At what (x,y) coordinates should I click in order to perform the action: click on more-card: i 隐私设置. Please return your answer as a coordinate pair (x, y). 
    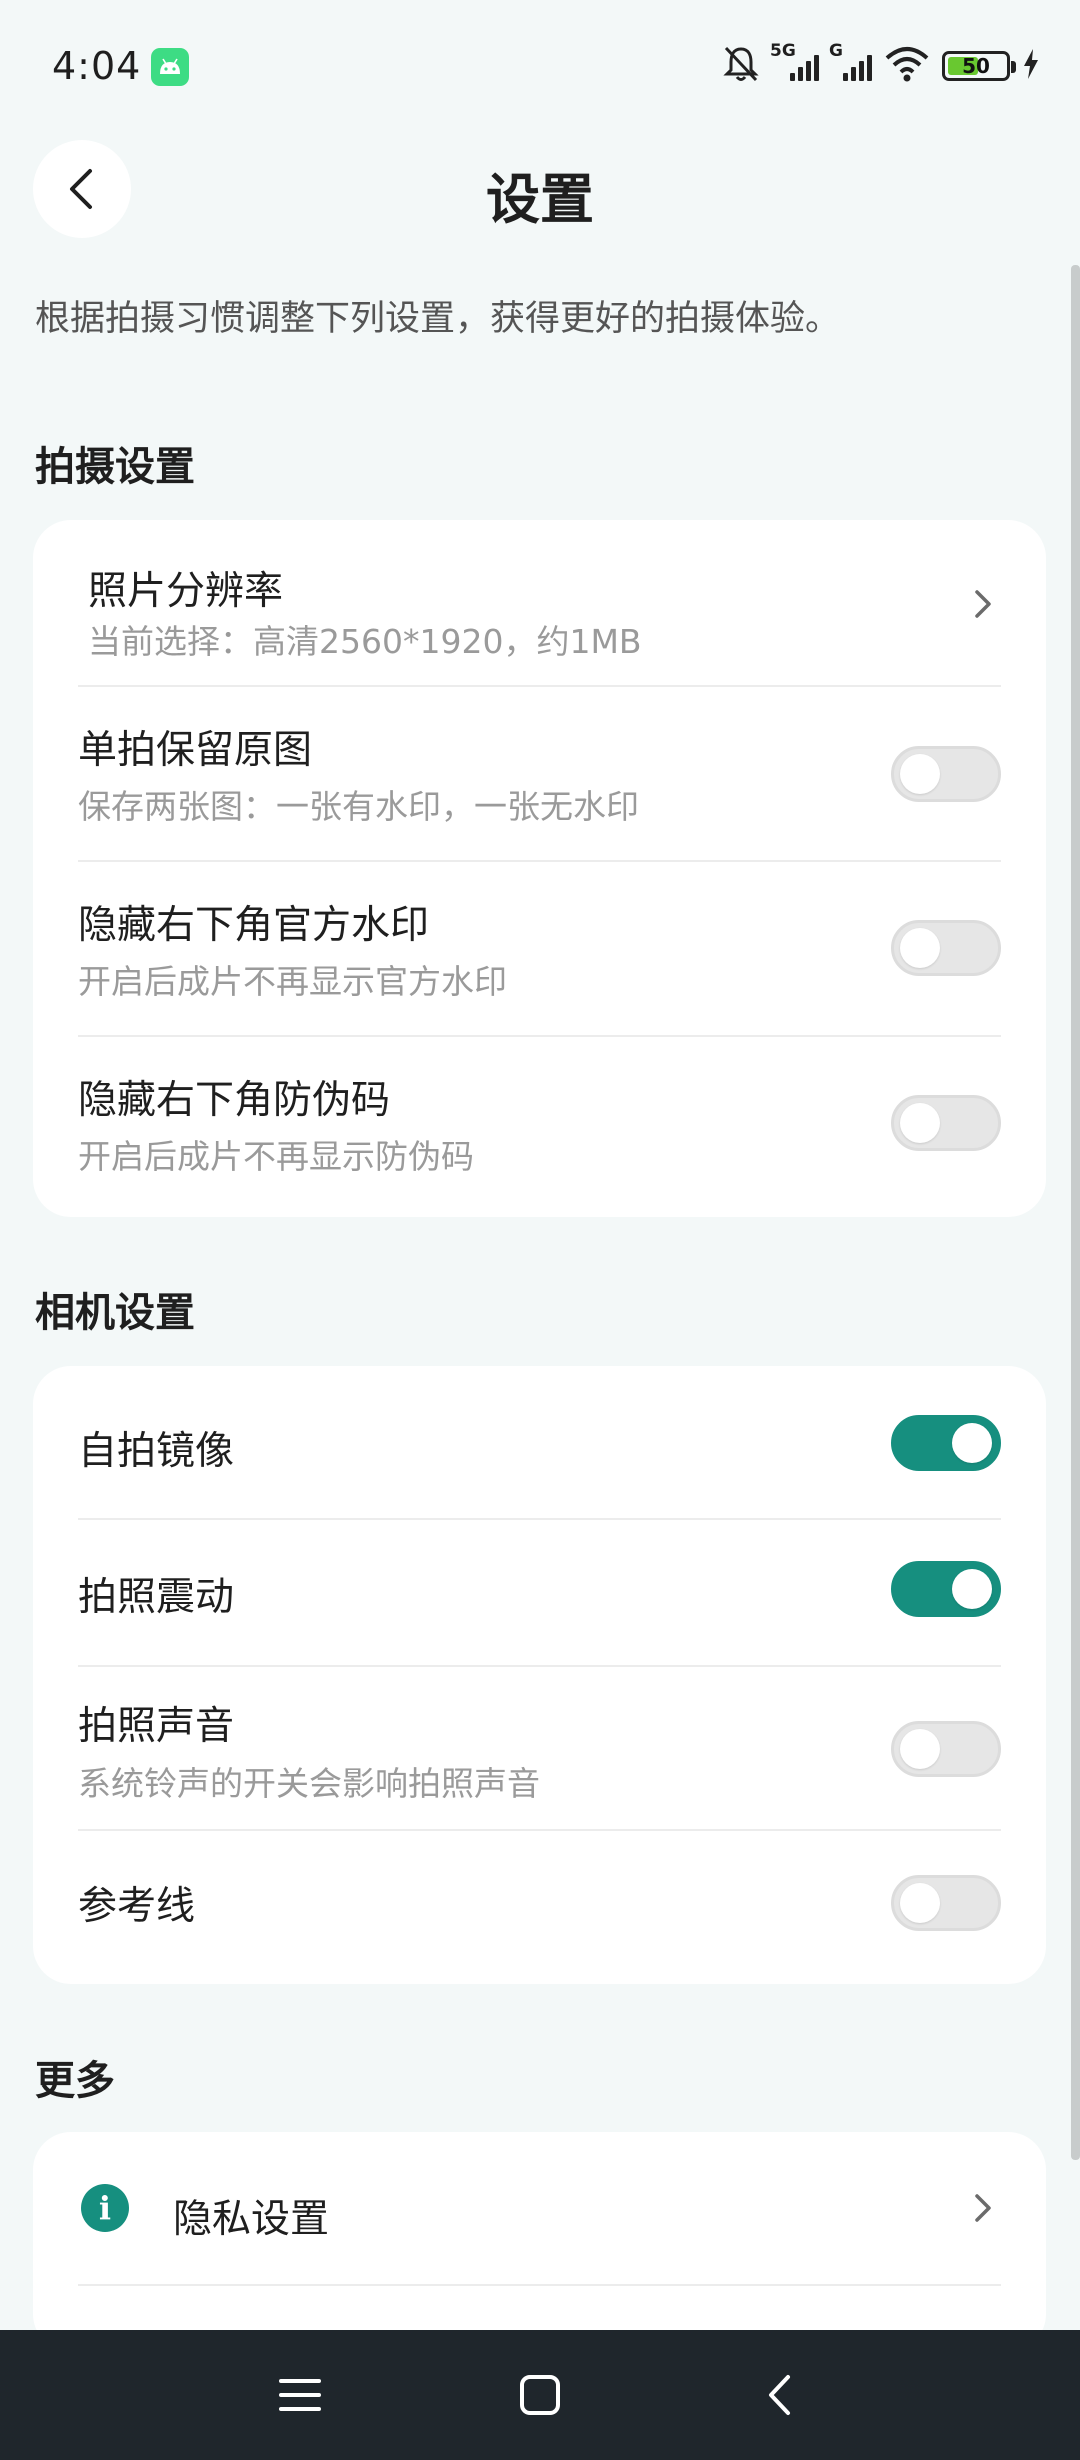
    Looking at the image, I should click on (539, 2242).